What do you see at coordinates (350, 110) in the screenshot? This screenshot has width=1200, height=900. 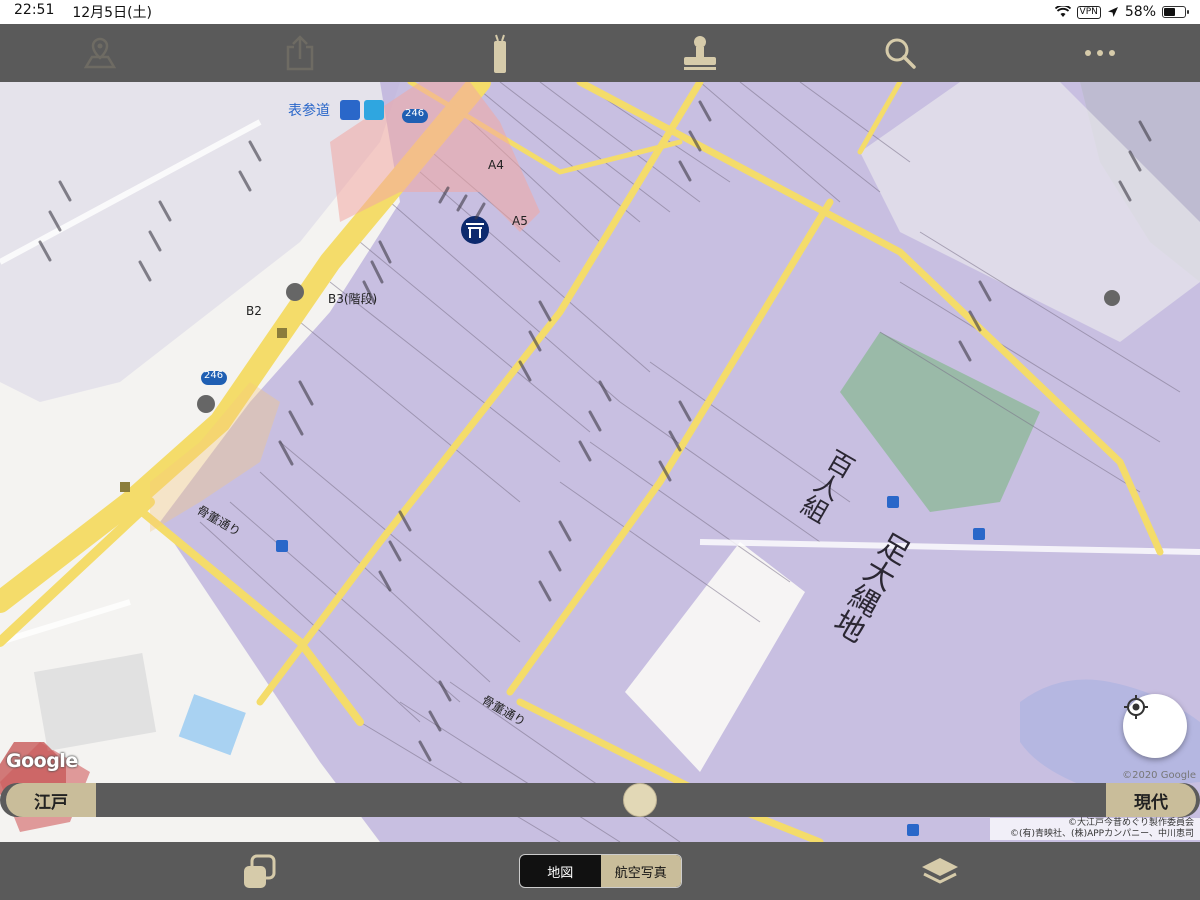 I see `subway-icon` at bounding box center [350, 110].